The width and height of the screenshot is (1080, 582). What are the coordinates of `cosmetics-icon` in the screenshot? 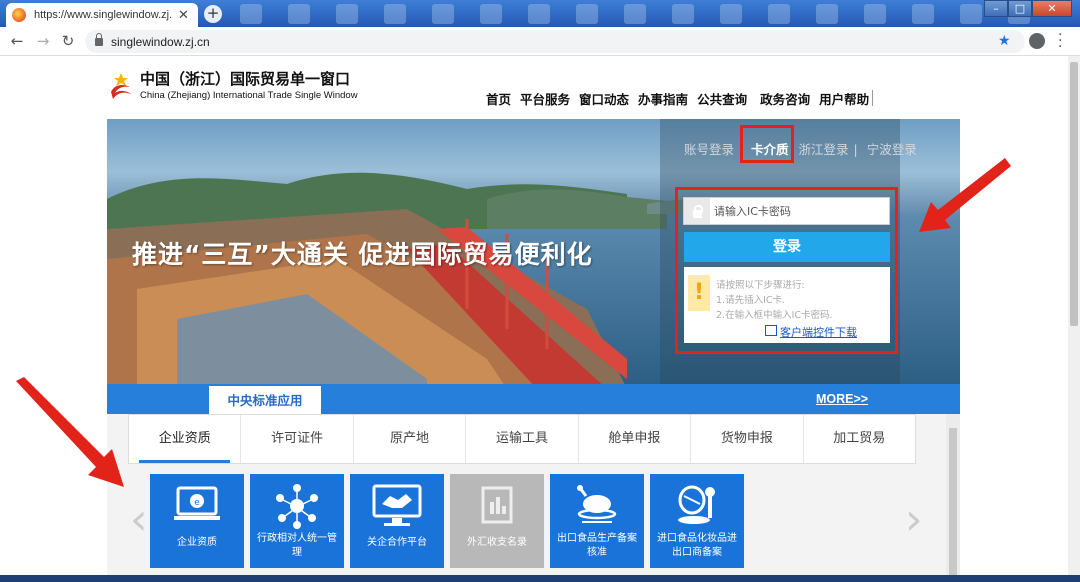 It's located at (696, 504).